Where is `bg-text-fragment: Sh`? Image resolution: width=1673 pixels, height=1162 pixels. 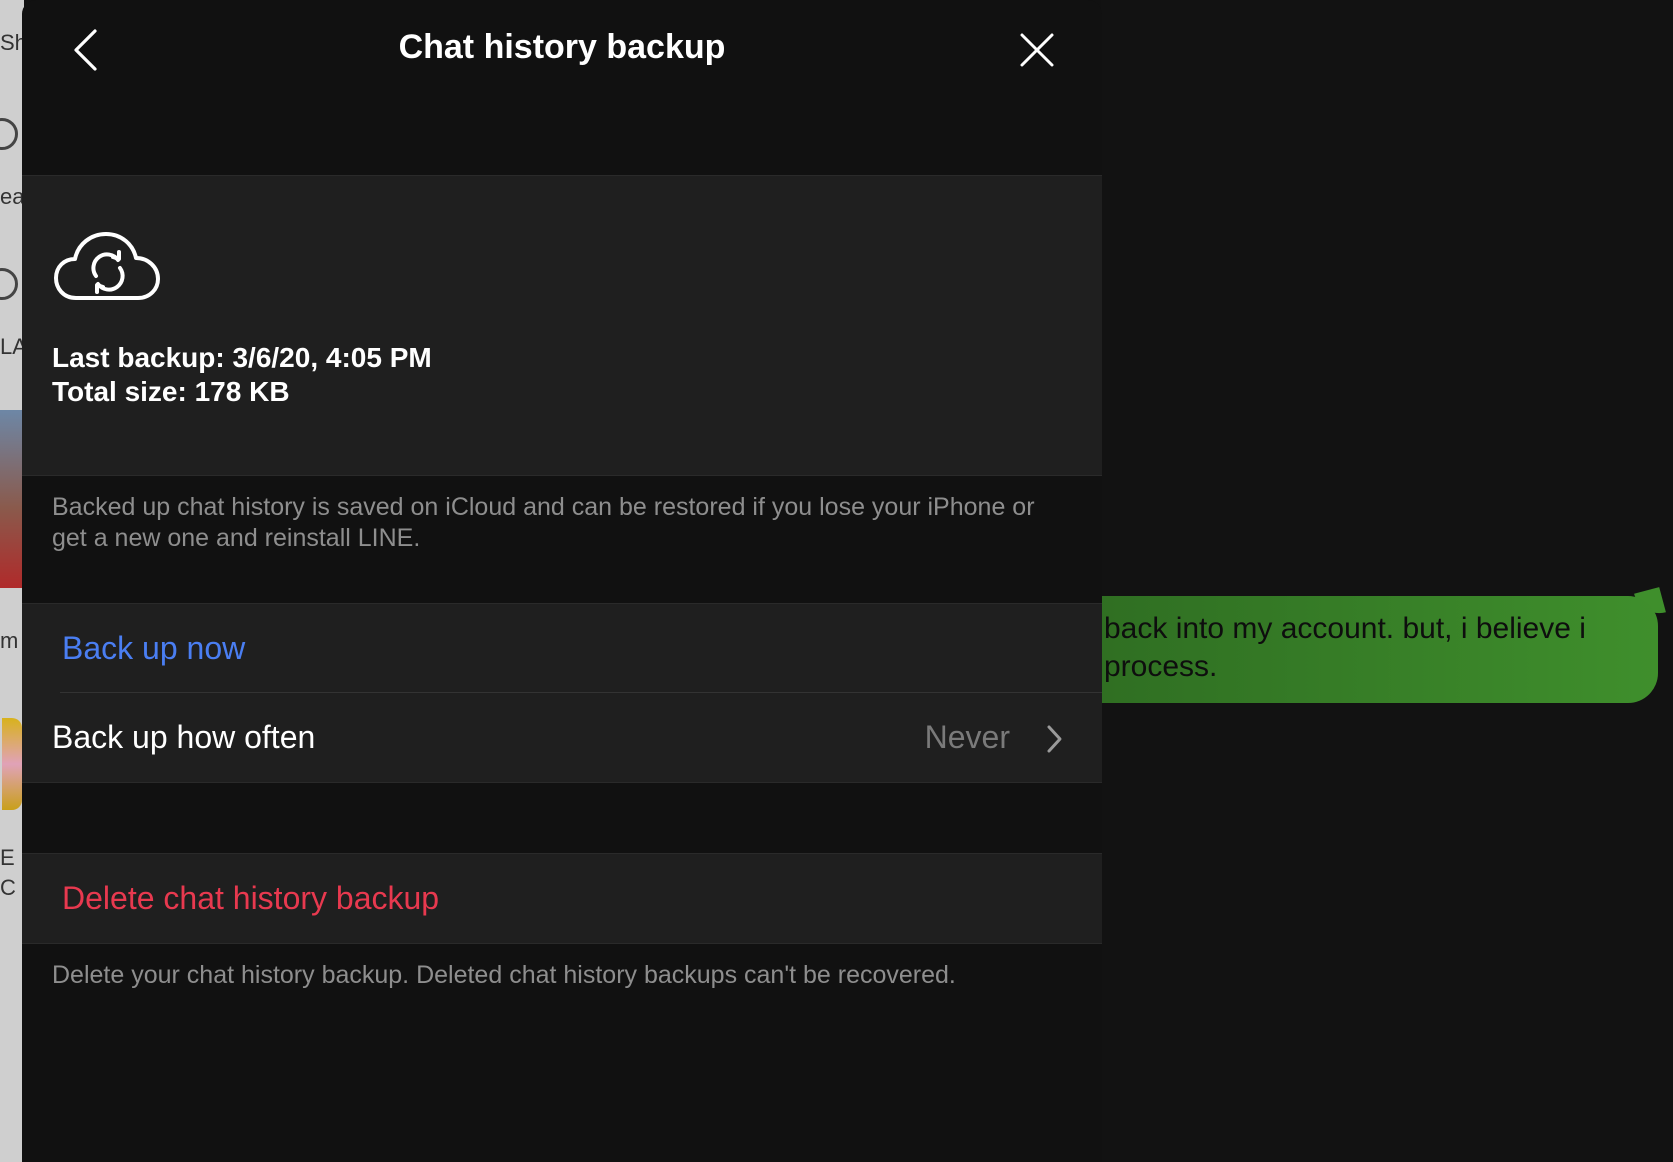 bg-text-fragment: Sh is located at coordinates (12, 42).